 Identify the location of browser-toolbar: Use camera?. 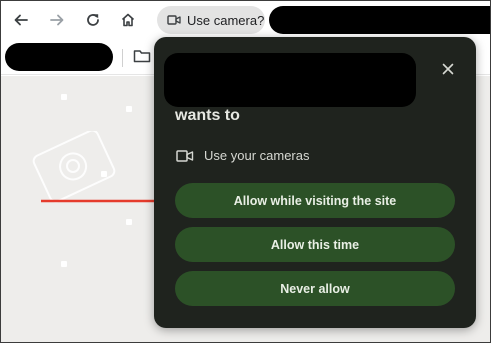
(245, 20).